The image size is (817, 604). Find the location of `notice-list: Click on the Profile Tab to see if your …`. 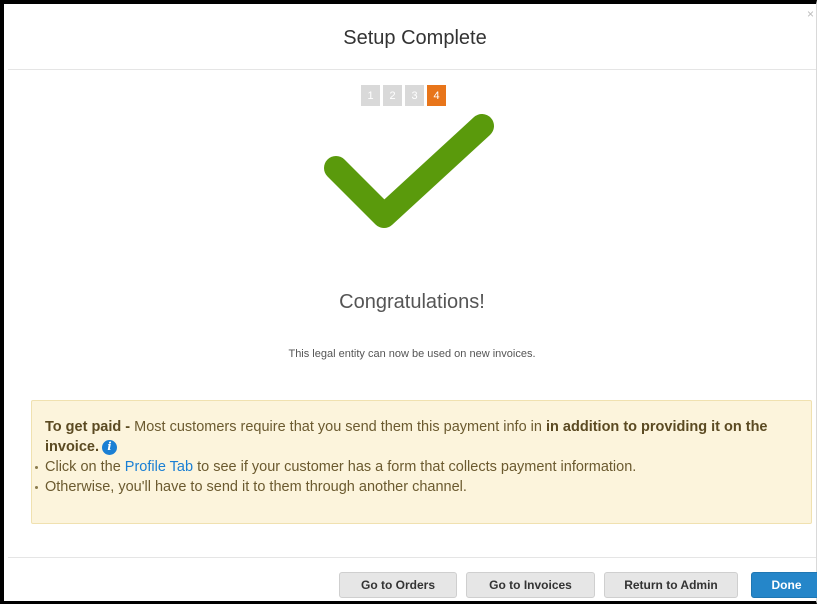

notice-list: Click on the Profile Tab to see if your … is located at coordinates (416, 477).